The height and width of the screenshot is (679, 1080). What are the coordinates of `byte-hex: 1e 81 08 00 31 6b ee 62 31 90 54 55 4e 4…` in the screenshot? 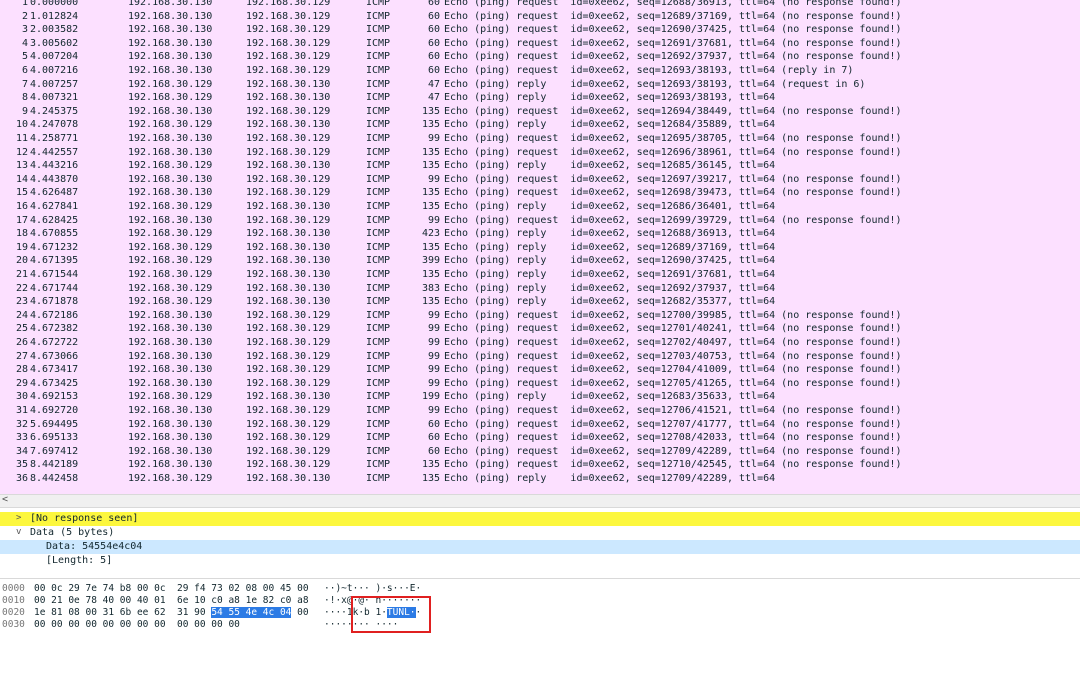 It's located at (171, 613).